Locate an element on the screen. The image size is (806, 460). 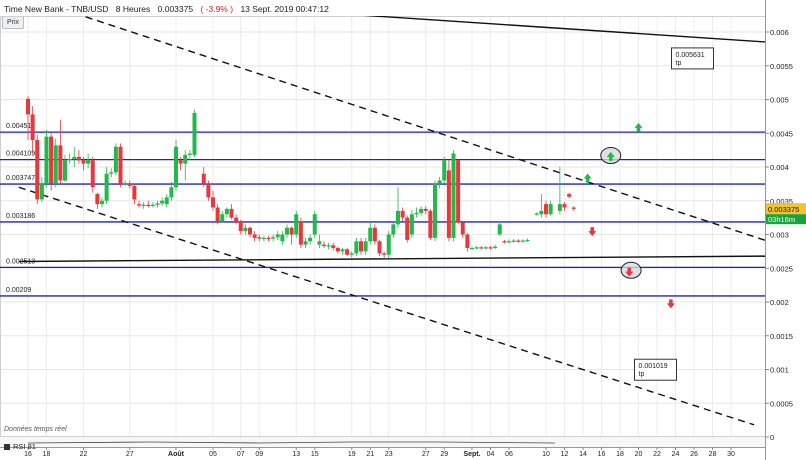
y-tick-label: 0.001 is located at coordinates (779, 370).